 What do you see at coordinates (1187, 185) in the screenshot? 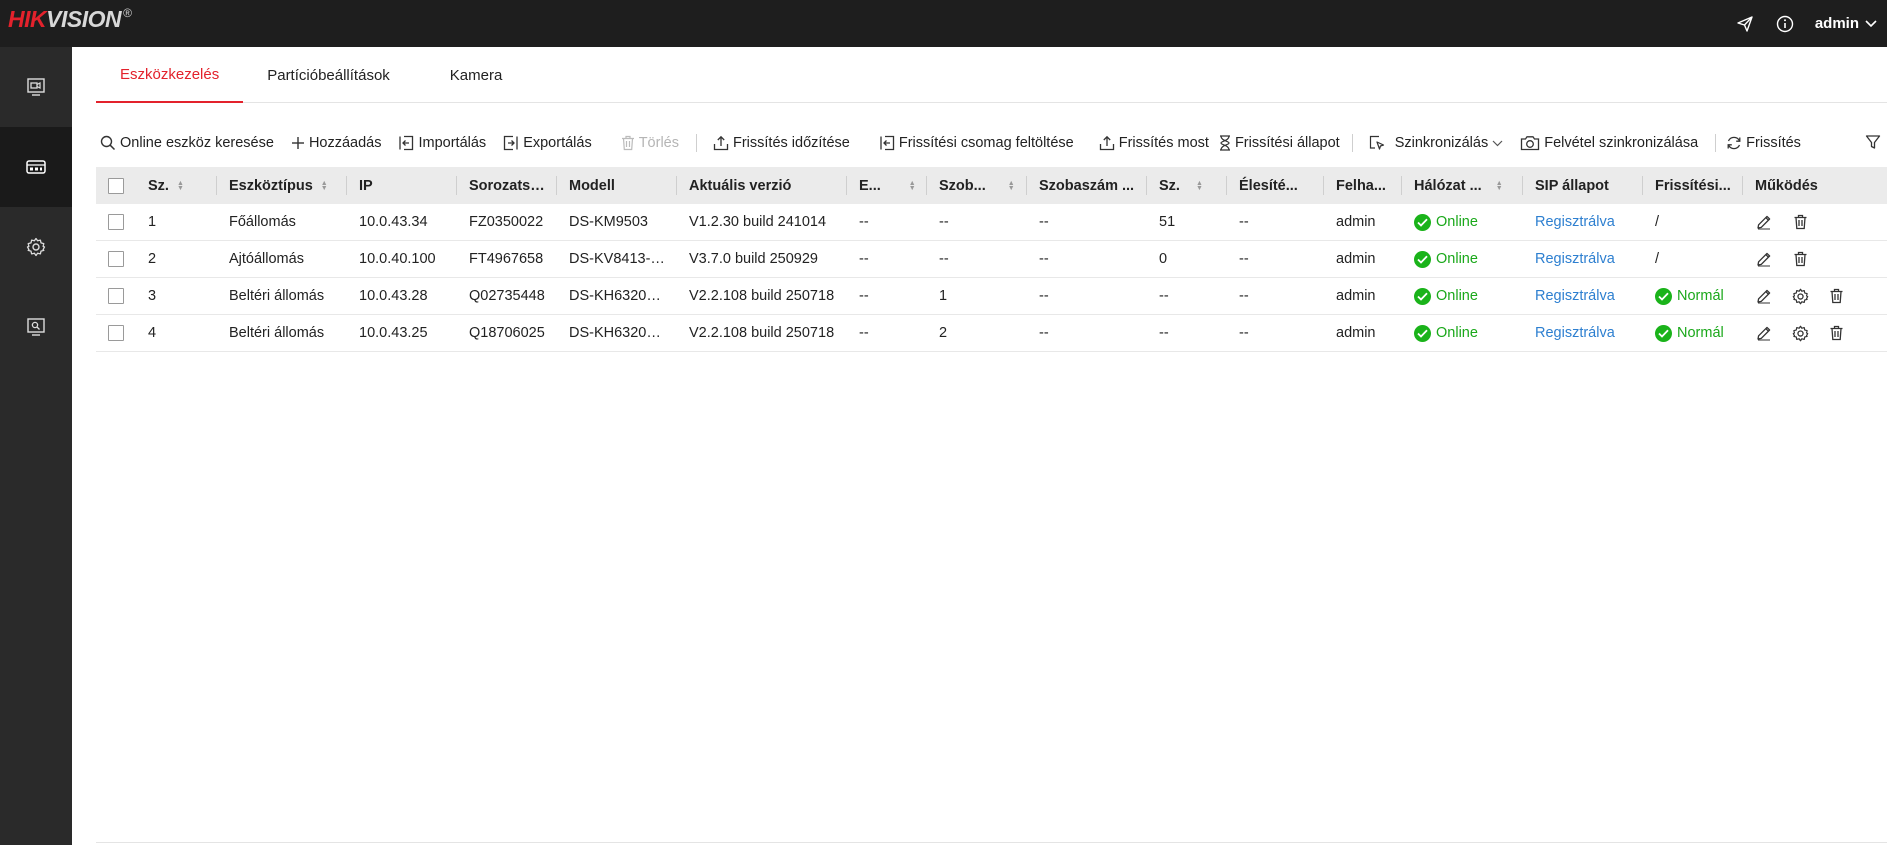
I see `col-sz: Sz. ▲ ▼` at bounding box center [1187, 185].